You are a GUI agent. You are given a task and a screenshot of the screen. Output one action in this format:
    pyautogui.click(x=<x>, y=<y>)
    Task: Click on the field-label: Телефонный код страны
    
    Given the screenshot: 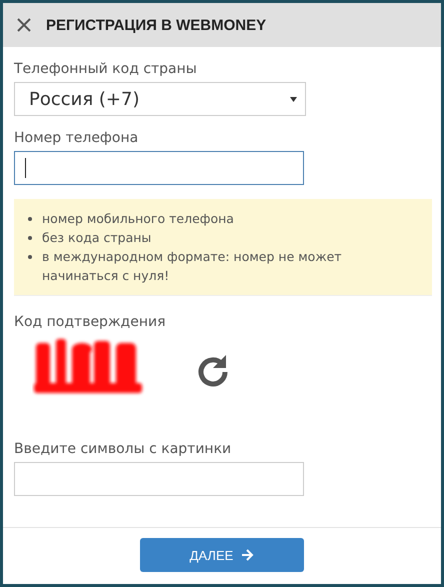 What is the action you would take?
    pyautogui.click(x=105, y=69)
    